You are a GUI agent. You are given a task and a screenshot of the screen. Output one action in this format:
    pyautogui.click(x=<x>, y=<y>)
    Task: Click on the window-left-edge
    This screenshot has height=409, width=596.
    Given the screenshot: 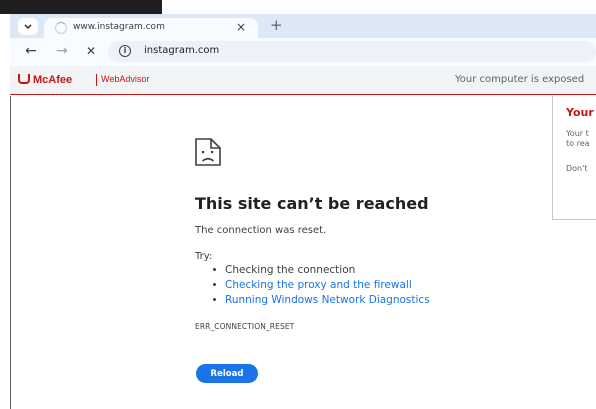 What is the action you would take?
    pyautogui.click(x=10, y=252)
    